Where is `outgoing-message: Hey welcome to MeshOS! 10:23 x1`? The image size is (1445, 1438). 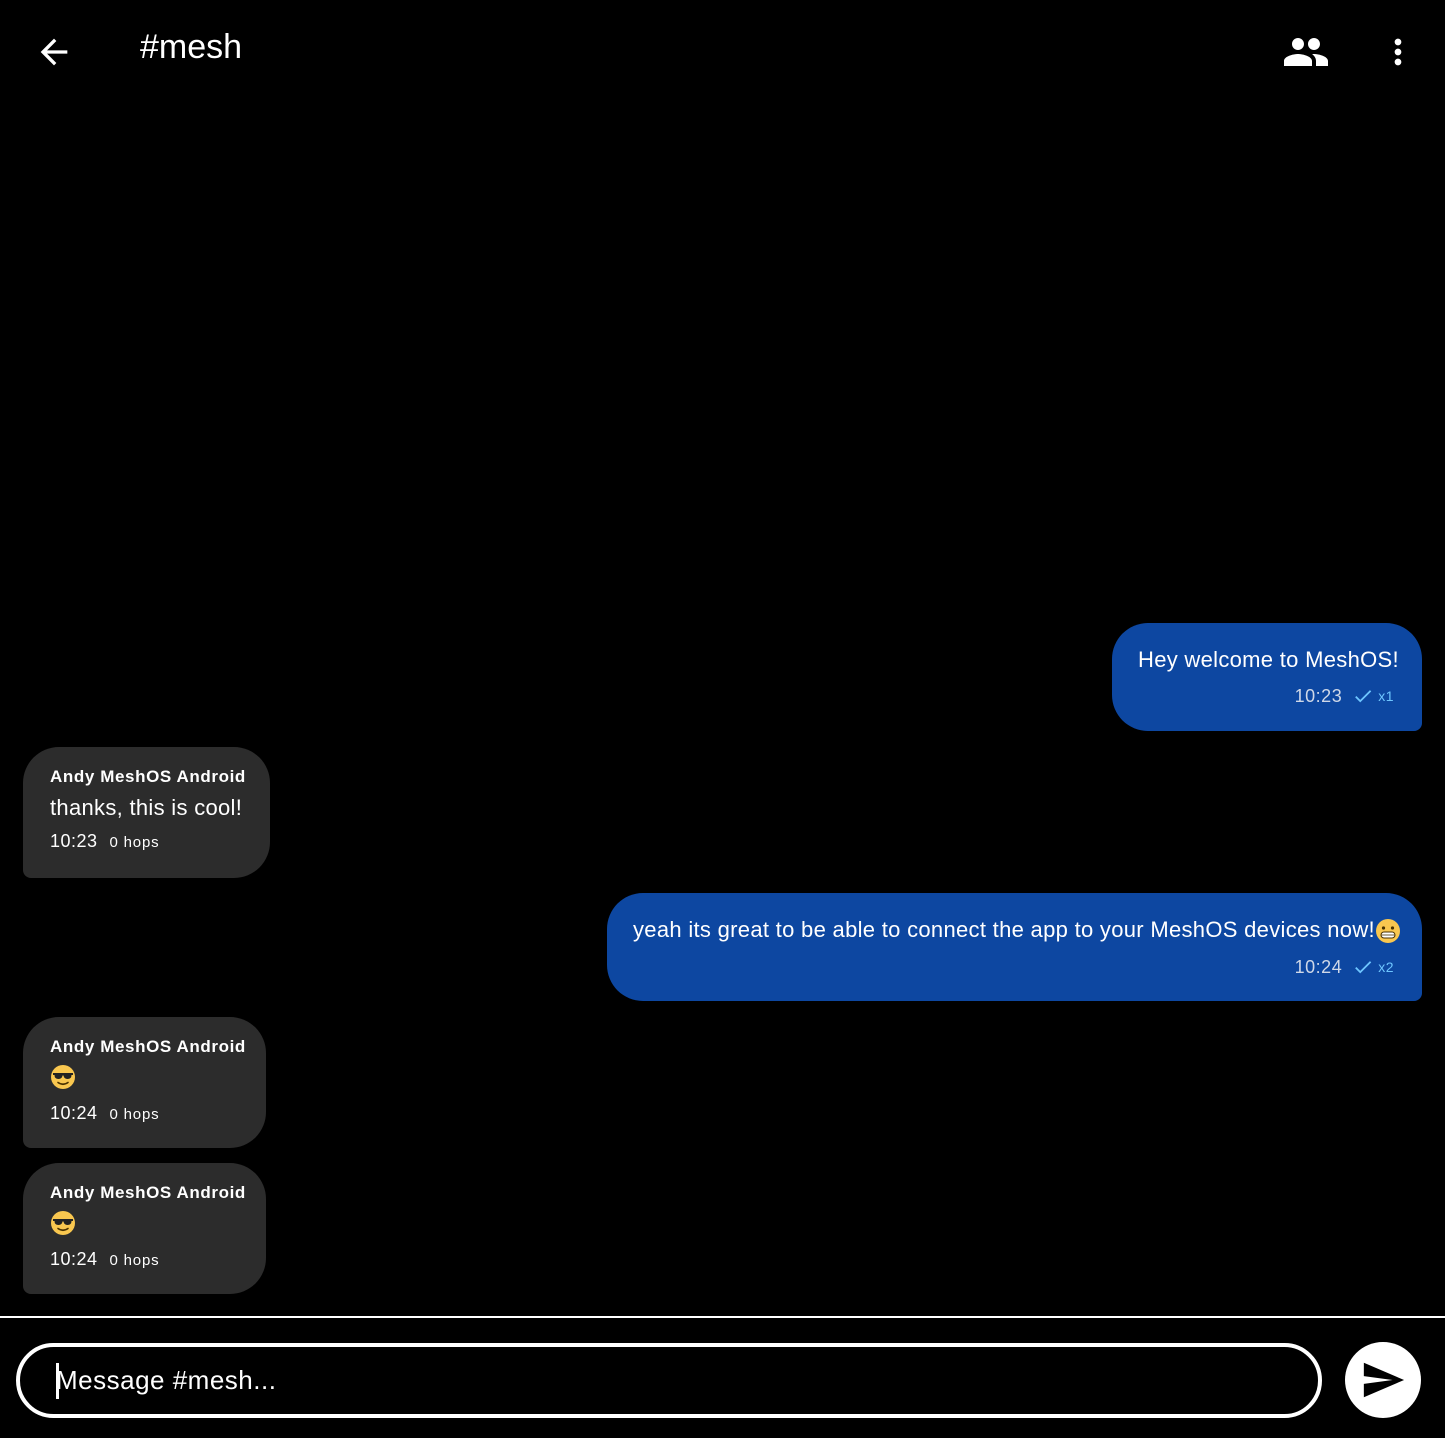
outgoing-message: Hey welcome to MeshOS! 10:23 x1 is located at coordinates (1267, 677).